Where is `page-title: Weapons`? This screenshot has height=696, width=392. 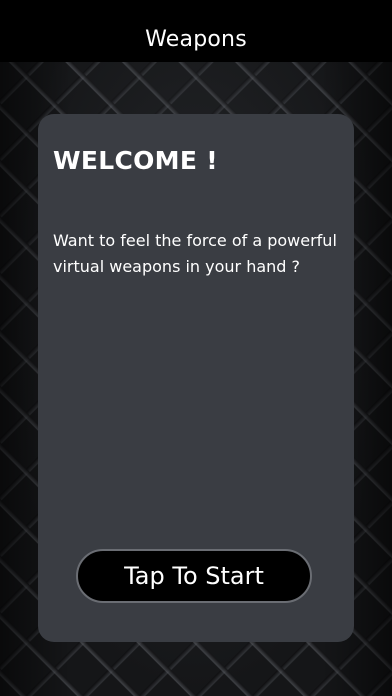 page-title: Weapons is located at coordinates (196, 39).